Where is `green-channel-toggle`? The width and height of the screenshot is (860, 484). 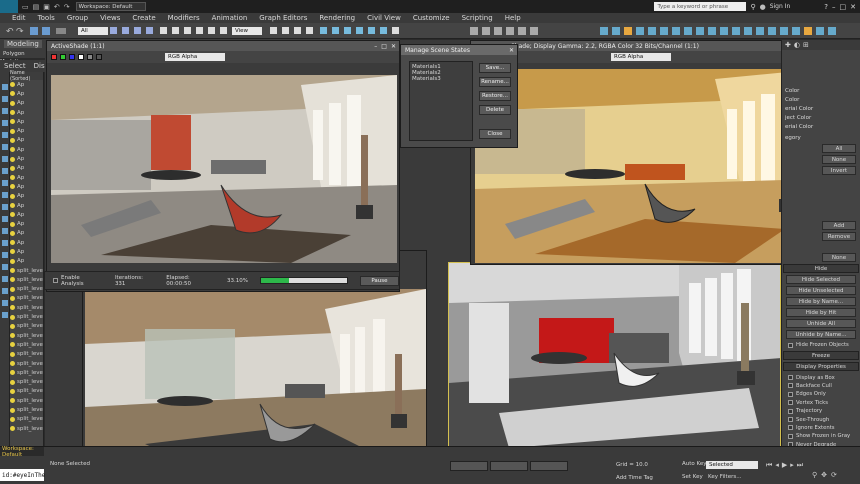 green-channel-toggle is located at coordinates (63, 57).